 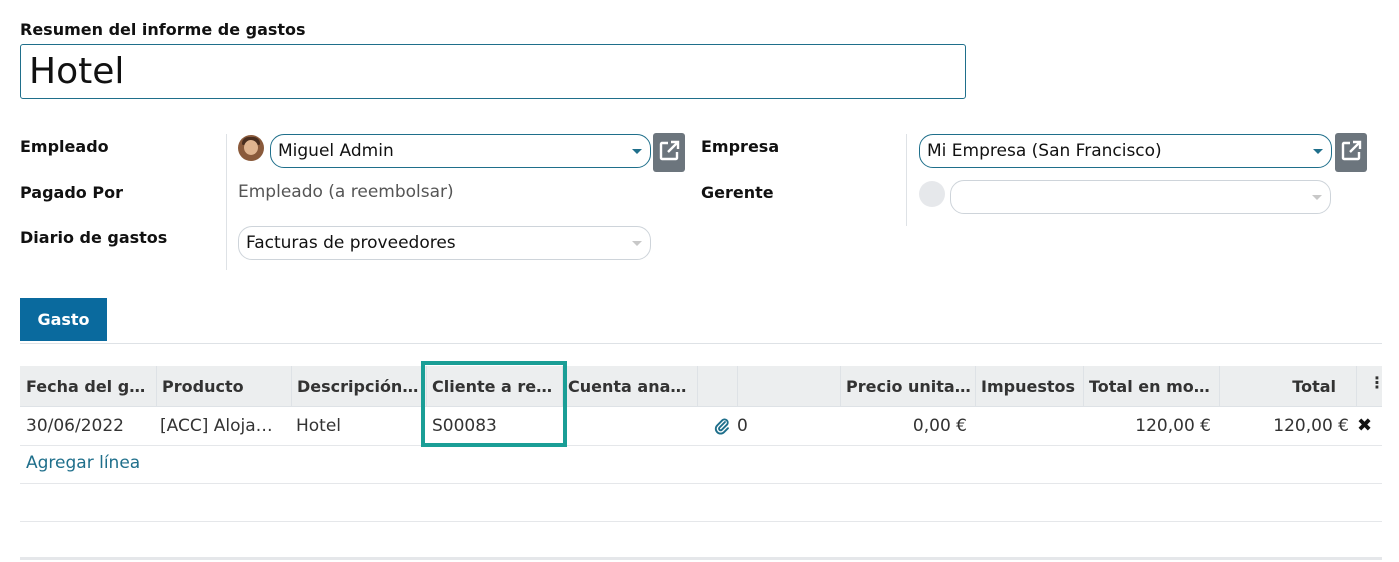 I want to click on kebab-menu-icon: ⋮, so click(x=1377, y=383).